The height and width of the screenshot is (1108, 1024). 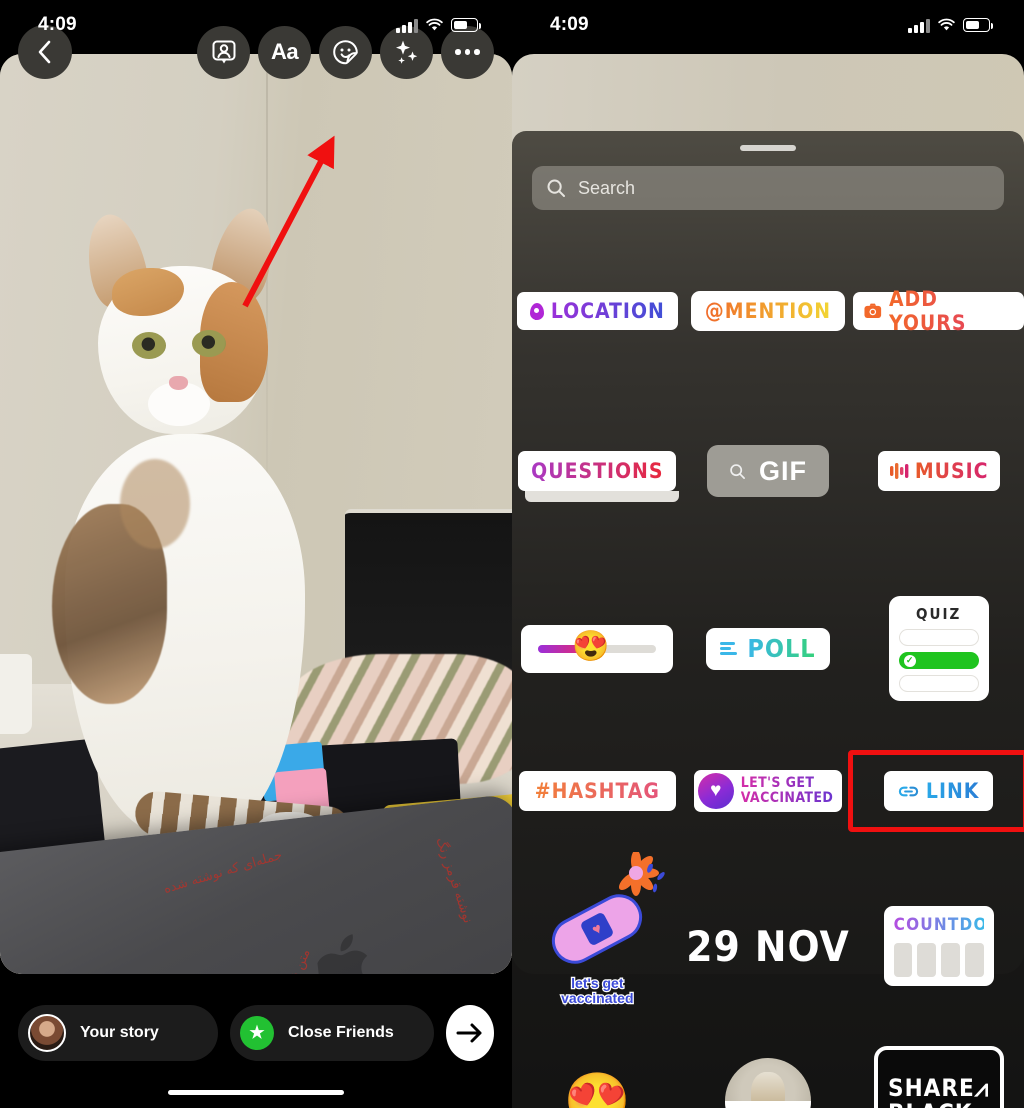 I want to click on sticker-row-1: LOCATION @MENTION ADD YOURS, so click(x=768, y=311).